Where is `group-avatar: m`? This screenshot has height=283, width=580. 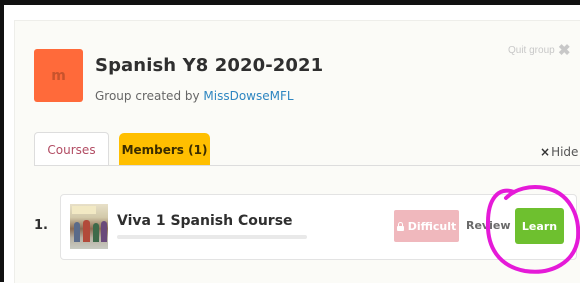
group-avatar: m is located at coordinates (58, 75).